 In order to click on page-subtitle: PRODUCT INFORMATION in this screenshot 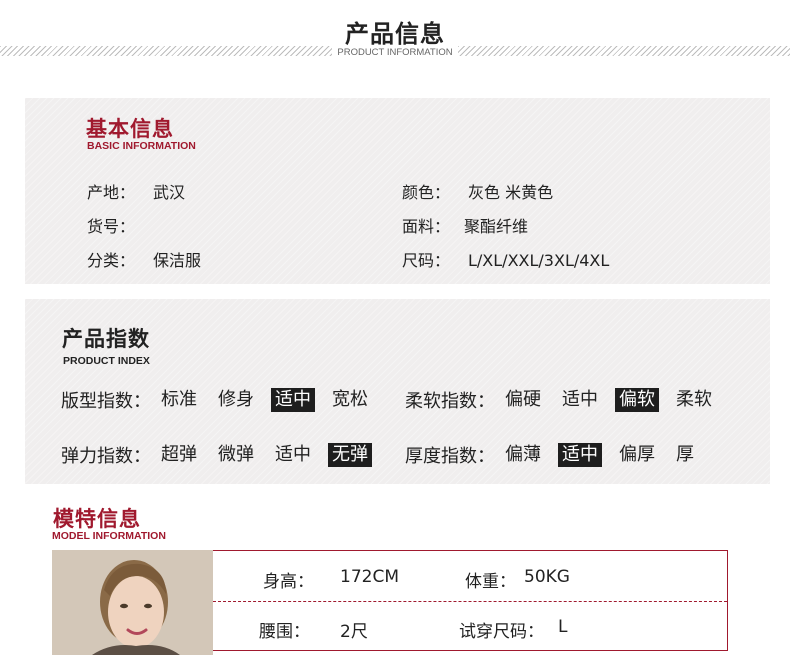, I will do `click(395, 52)`.